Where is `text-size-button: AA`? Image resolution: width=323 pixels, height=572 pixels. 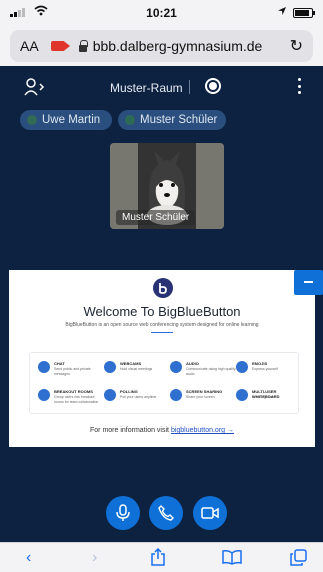 text-size-button: AA is located at coordinates (29, 46).